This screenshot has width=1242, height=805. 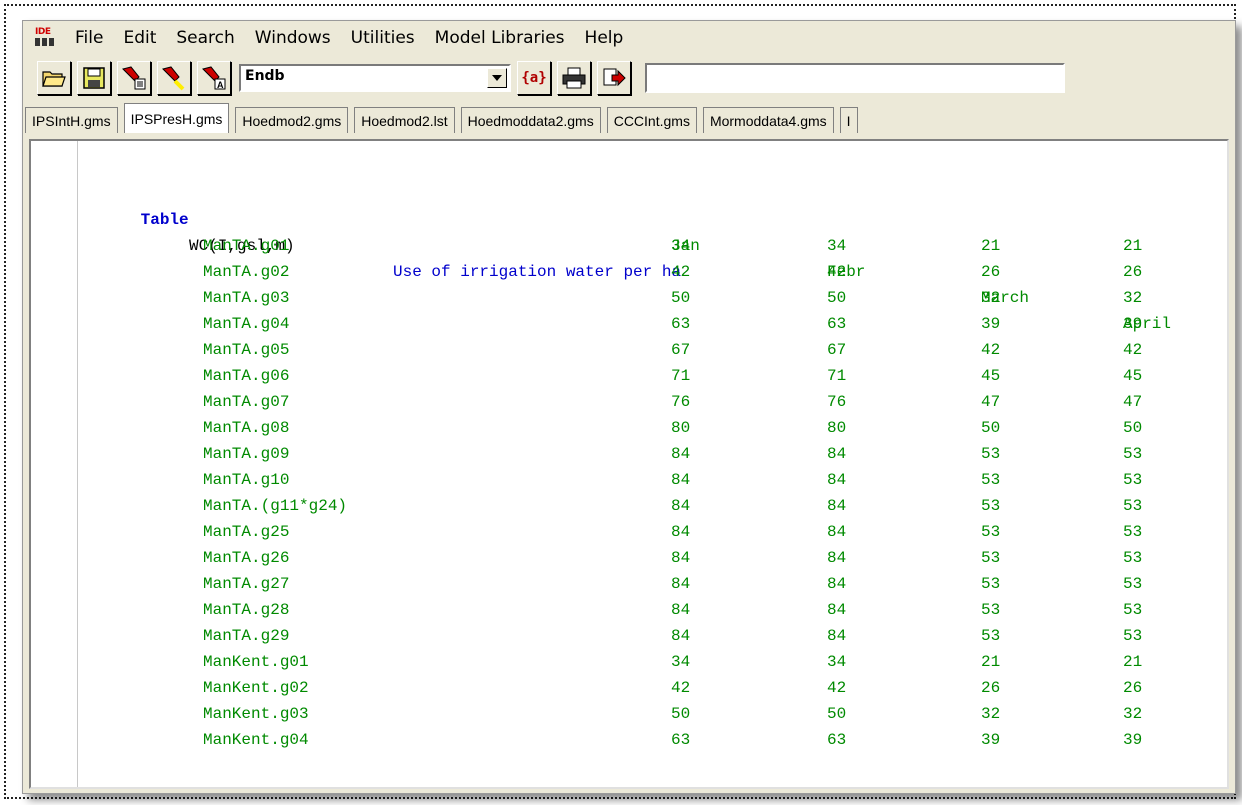 I want to click on row-value: 80, so click(x=681, y=428).